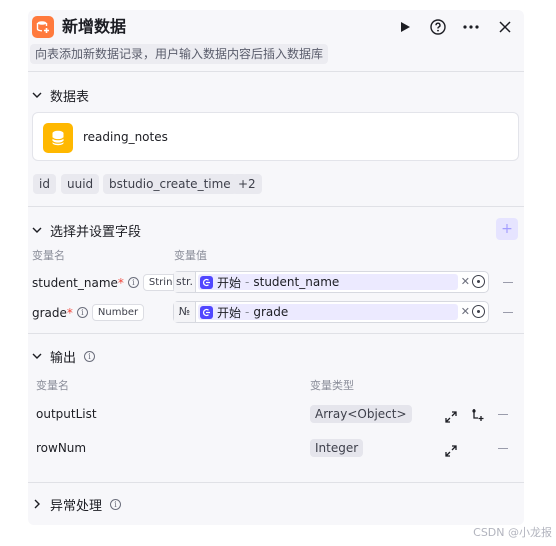  What do you see at coordinates (185, 282) in the screenshot?
I see `value-type-prefix: str.` at bounding box center [185, 282].